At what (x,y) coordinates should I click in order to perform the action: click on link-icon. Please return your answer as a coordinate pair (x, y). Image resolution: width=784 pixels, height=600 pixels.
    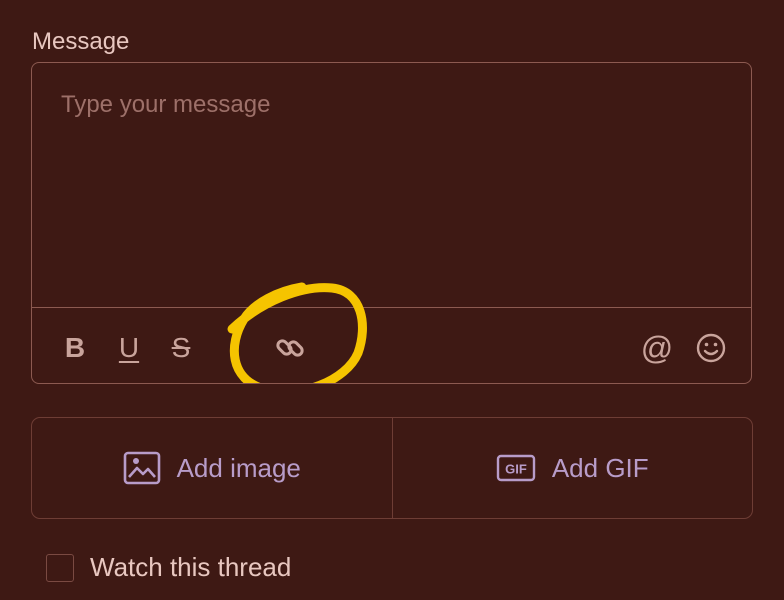
    Looking at the image, I should click on (290, 348).